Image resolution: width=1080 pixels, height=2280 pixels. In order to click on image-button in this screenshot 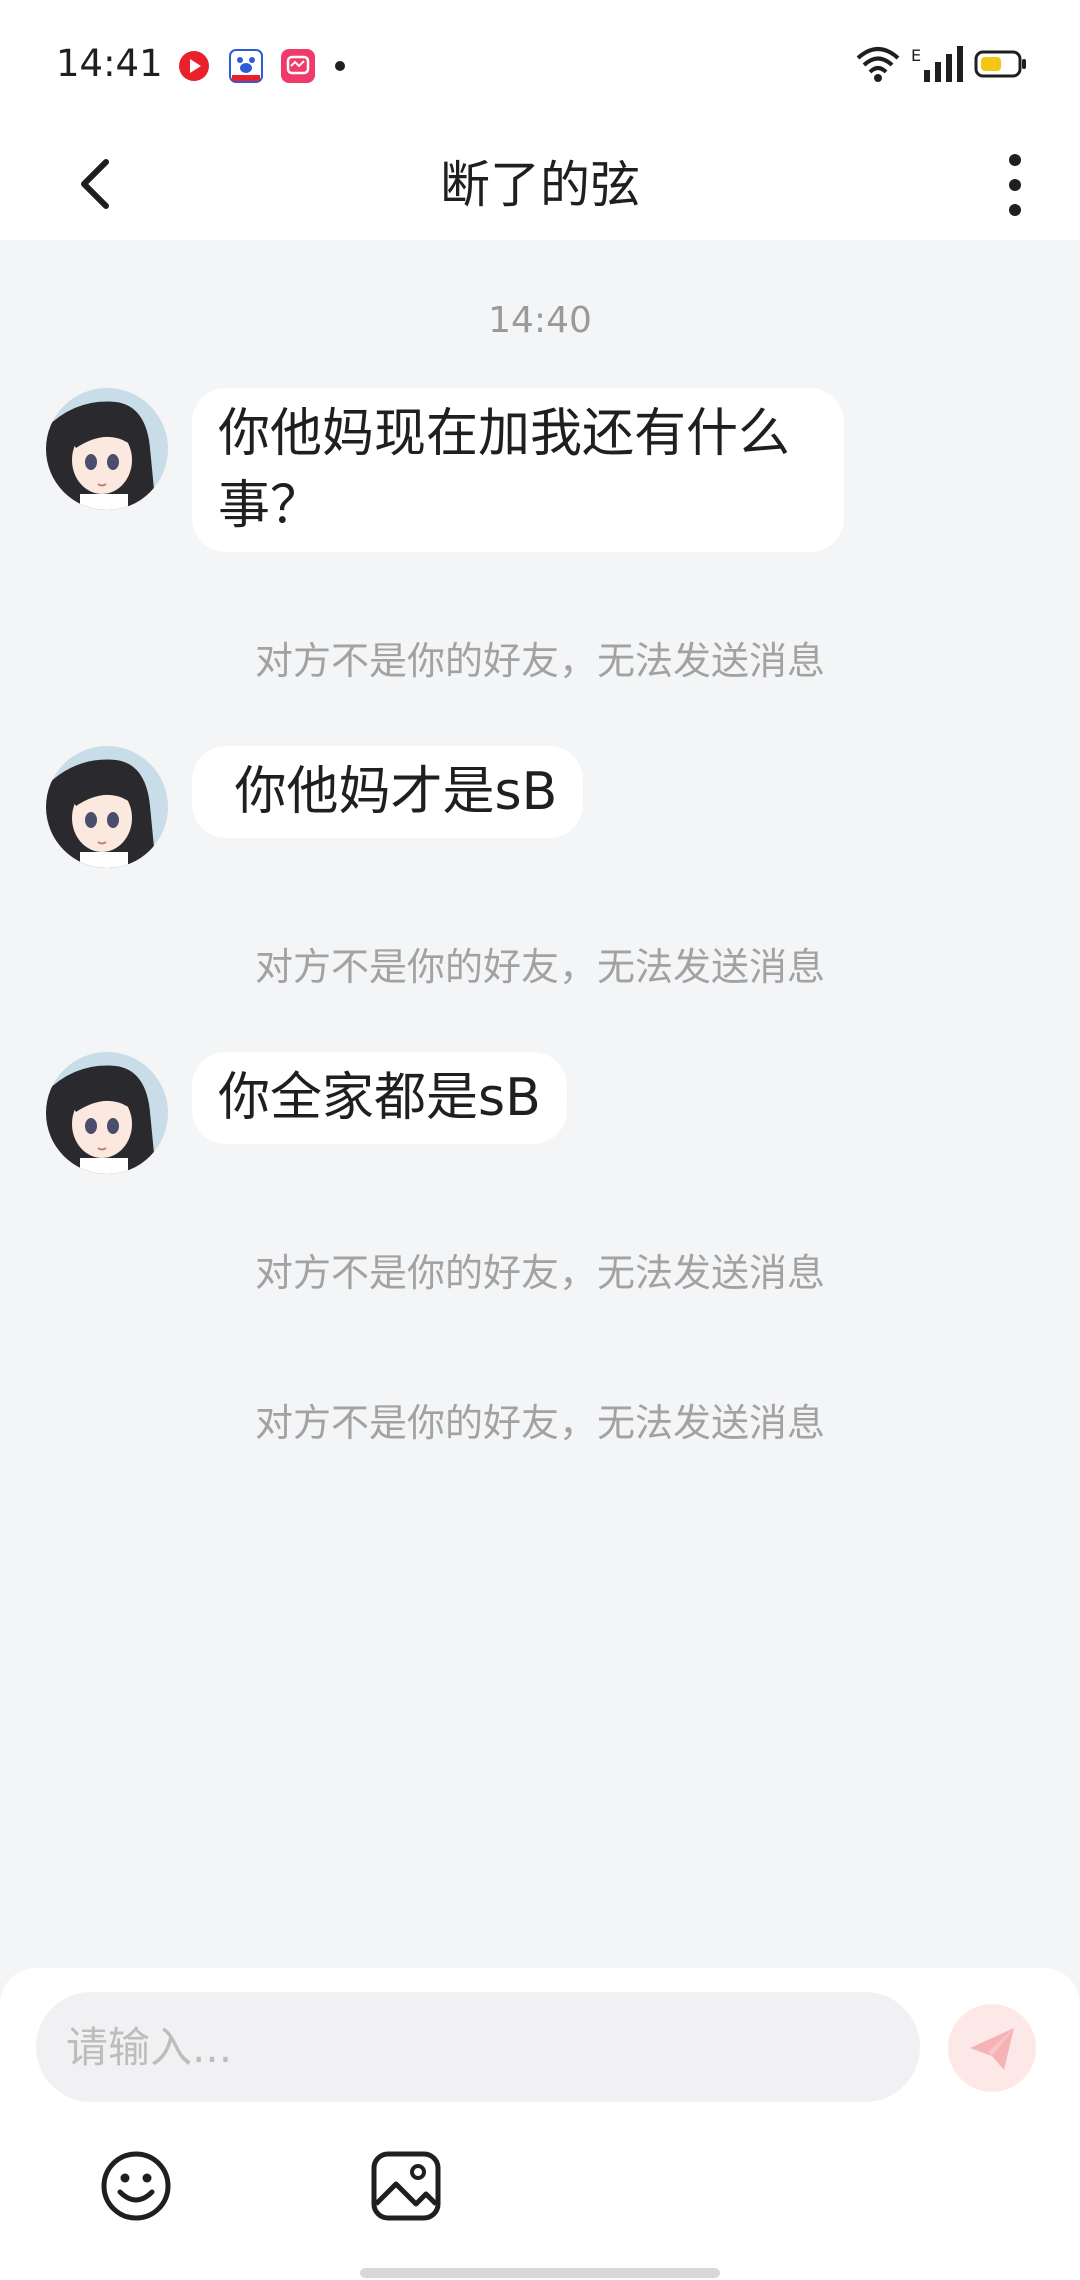, I will do `click(406, 2186)`.